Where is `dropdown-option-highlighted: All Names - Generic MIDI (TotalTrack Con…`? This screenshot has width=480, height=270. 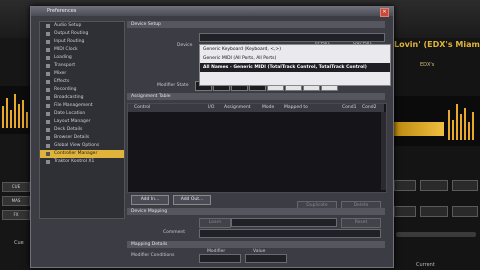
dropdown-option-highlighted: All Names - Generic MIDI (TotalTrack Con… is located at coordinates (295, 67).